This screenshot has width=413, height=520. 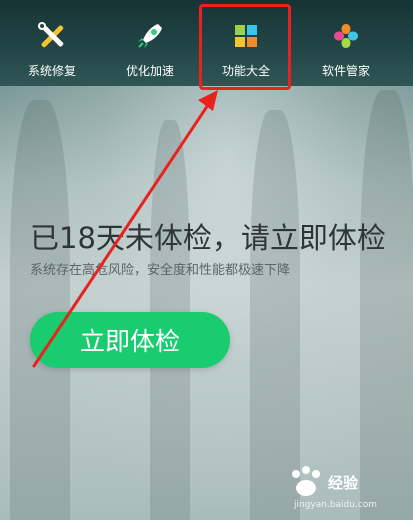 What do you see at coordinates (306, 481) in the screenshot?
I see `paw-logo-icon` at bounding box center [306, 481].